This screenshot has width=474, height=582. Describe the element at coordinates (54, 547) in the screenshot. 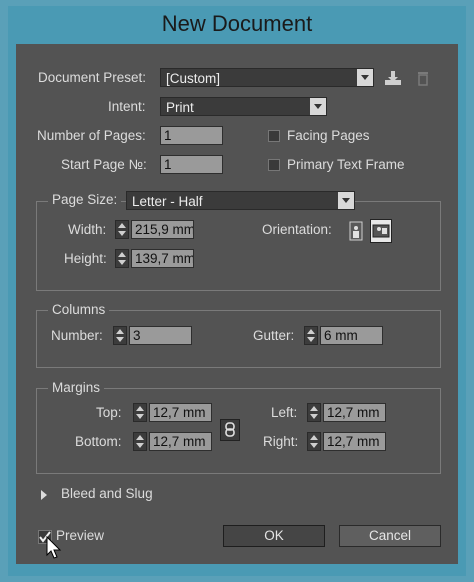

I see `mouse-cursor-icon` at that location.